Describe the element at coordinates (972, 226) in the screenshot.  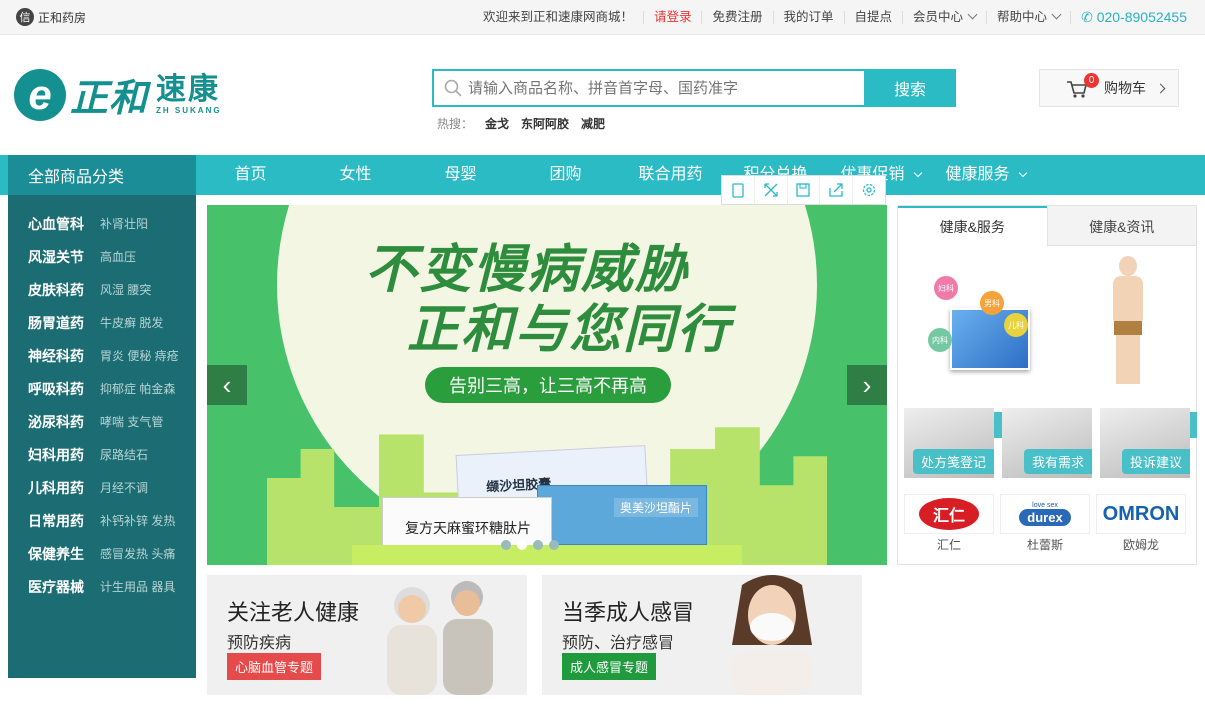
I see `tab-health-services: 健康&服务` at that location.